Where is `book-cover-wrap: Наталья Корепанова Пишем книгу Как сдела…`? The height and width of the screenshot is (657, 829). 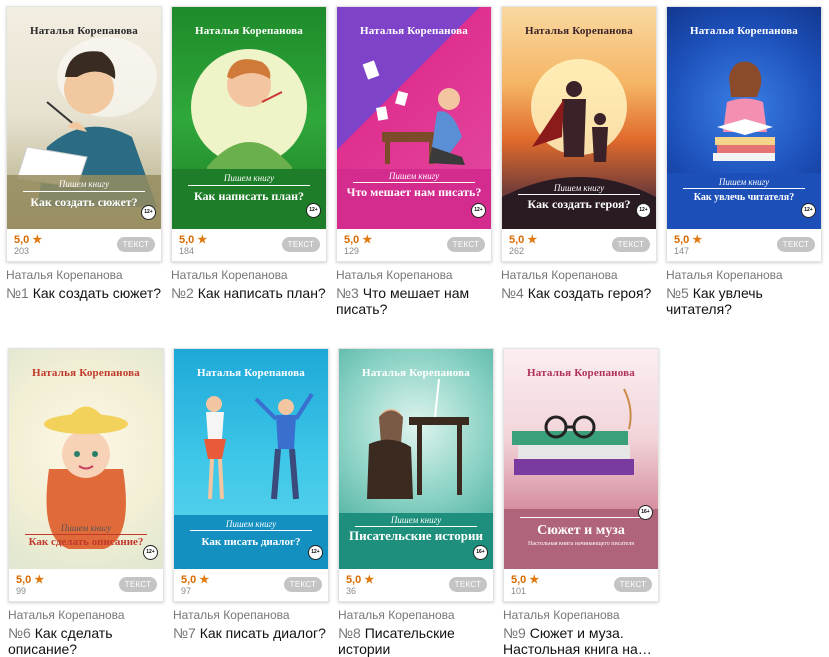
book-cover-wrap: Наталья Корепанова Пишем книгу Как сдела… is located at coordinates (86, 475).